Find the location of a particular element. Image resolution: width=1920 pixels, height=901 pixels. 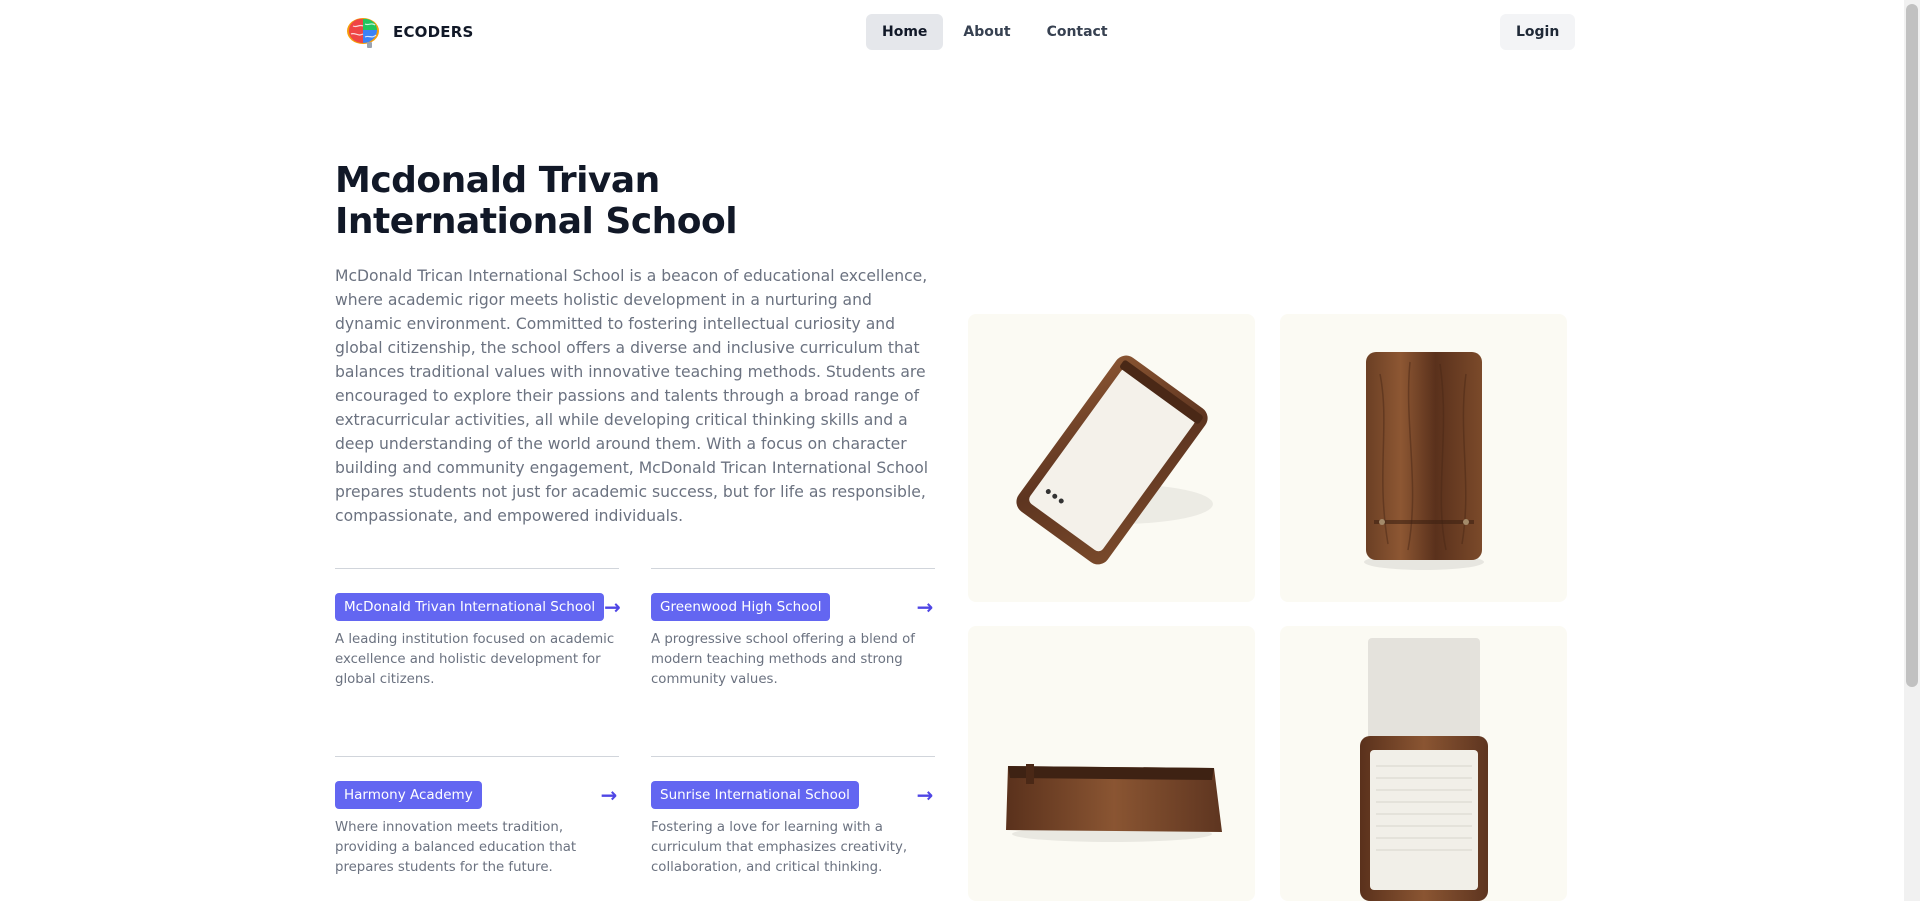

page-title: Mcdonald Trivan International School is located at coordinates (536, 201).